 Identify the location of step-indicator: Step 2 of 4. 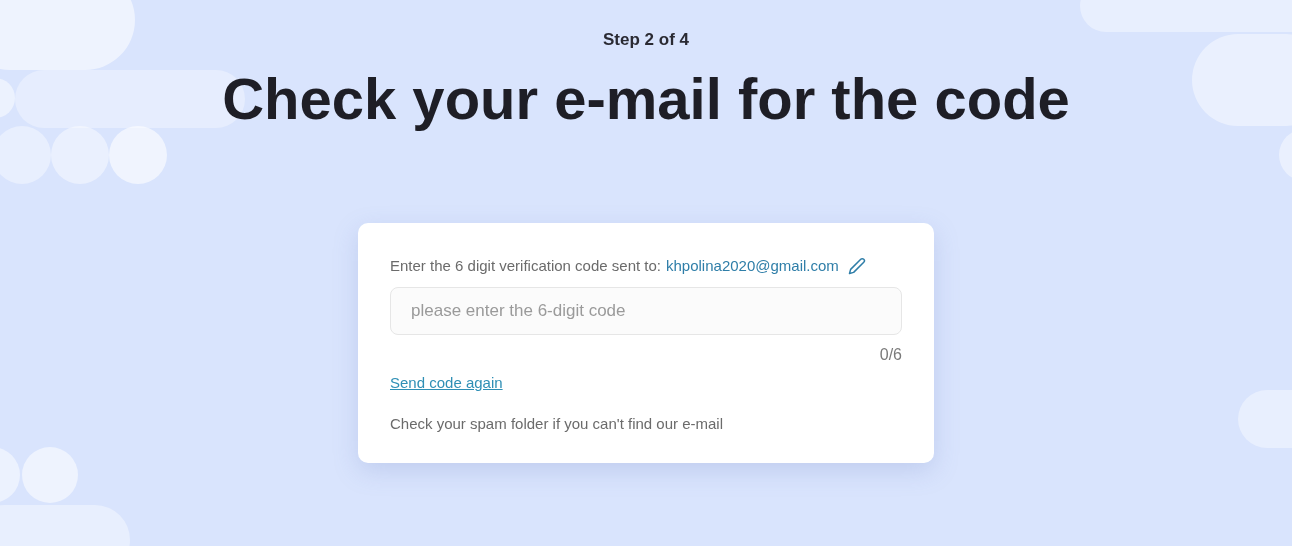
(646, 40).